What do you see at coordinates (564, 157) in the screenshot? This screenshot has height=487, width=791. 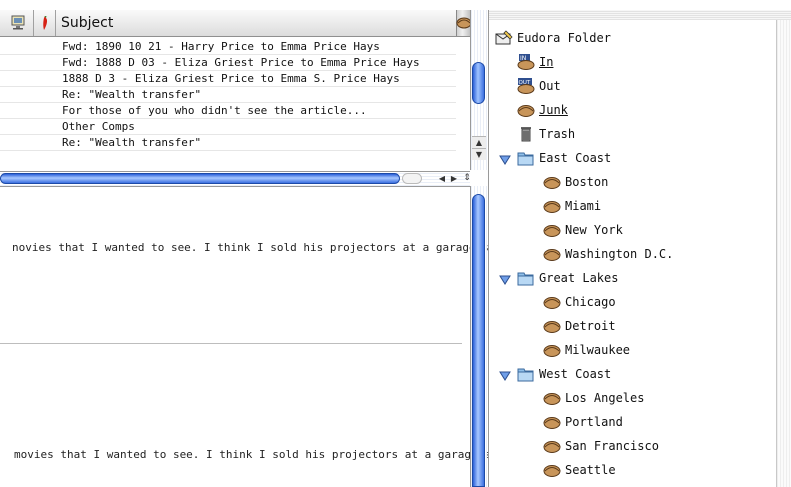 I see `tree-item-east-coast: East Coast` at bounding box center [564, 157].